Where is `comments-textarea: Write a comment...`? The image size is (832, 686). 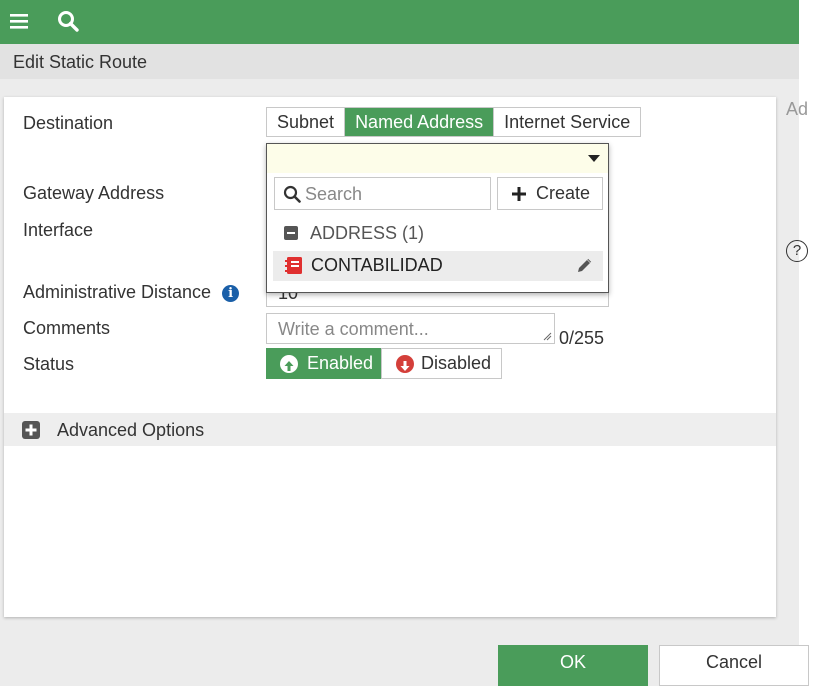
comments-textarea: Write a comment... is located at coordinates (410, 328).